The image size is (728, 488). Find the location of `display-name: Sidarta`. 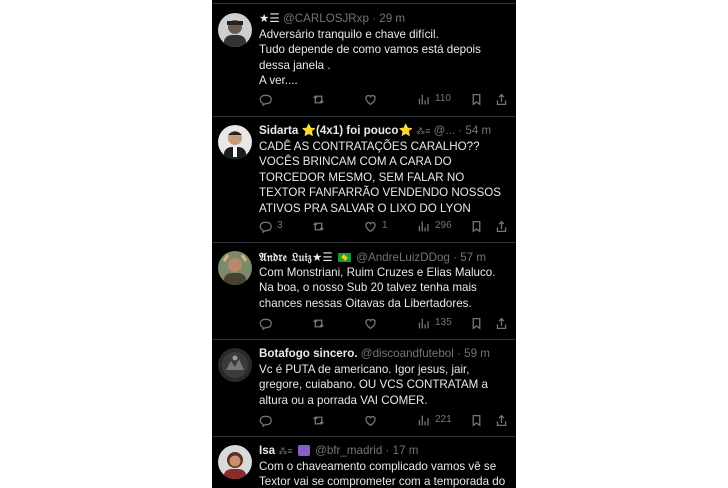

display-name: Sidarta is located at coordinates (278, 130).